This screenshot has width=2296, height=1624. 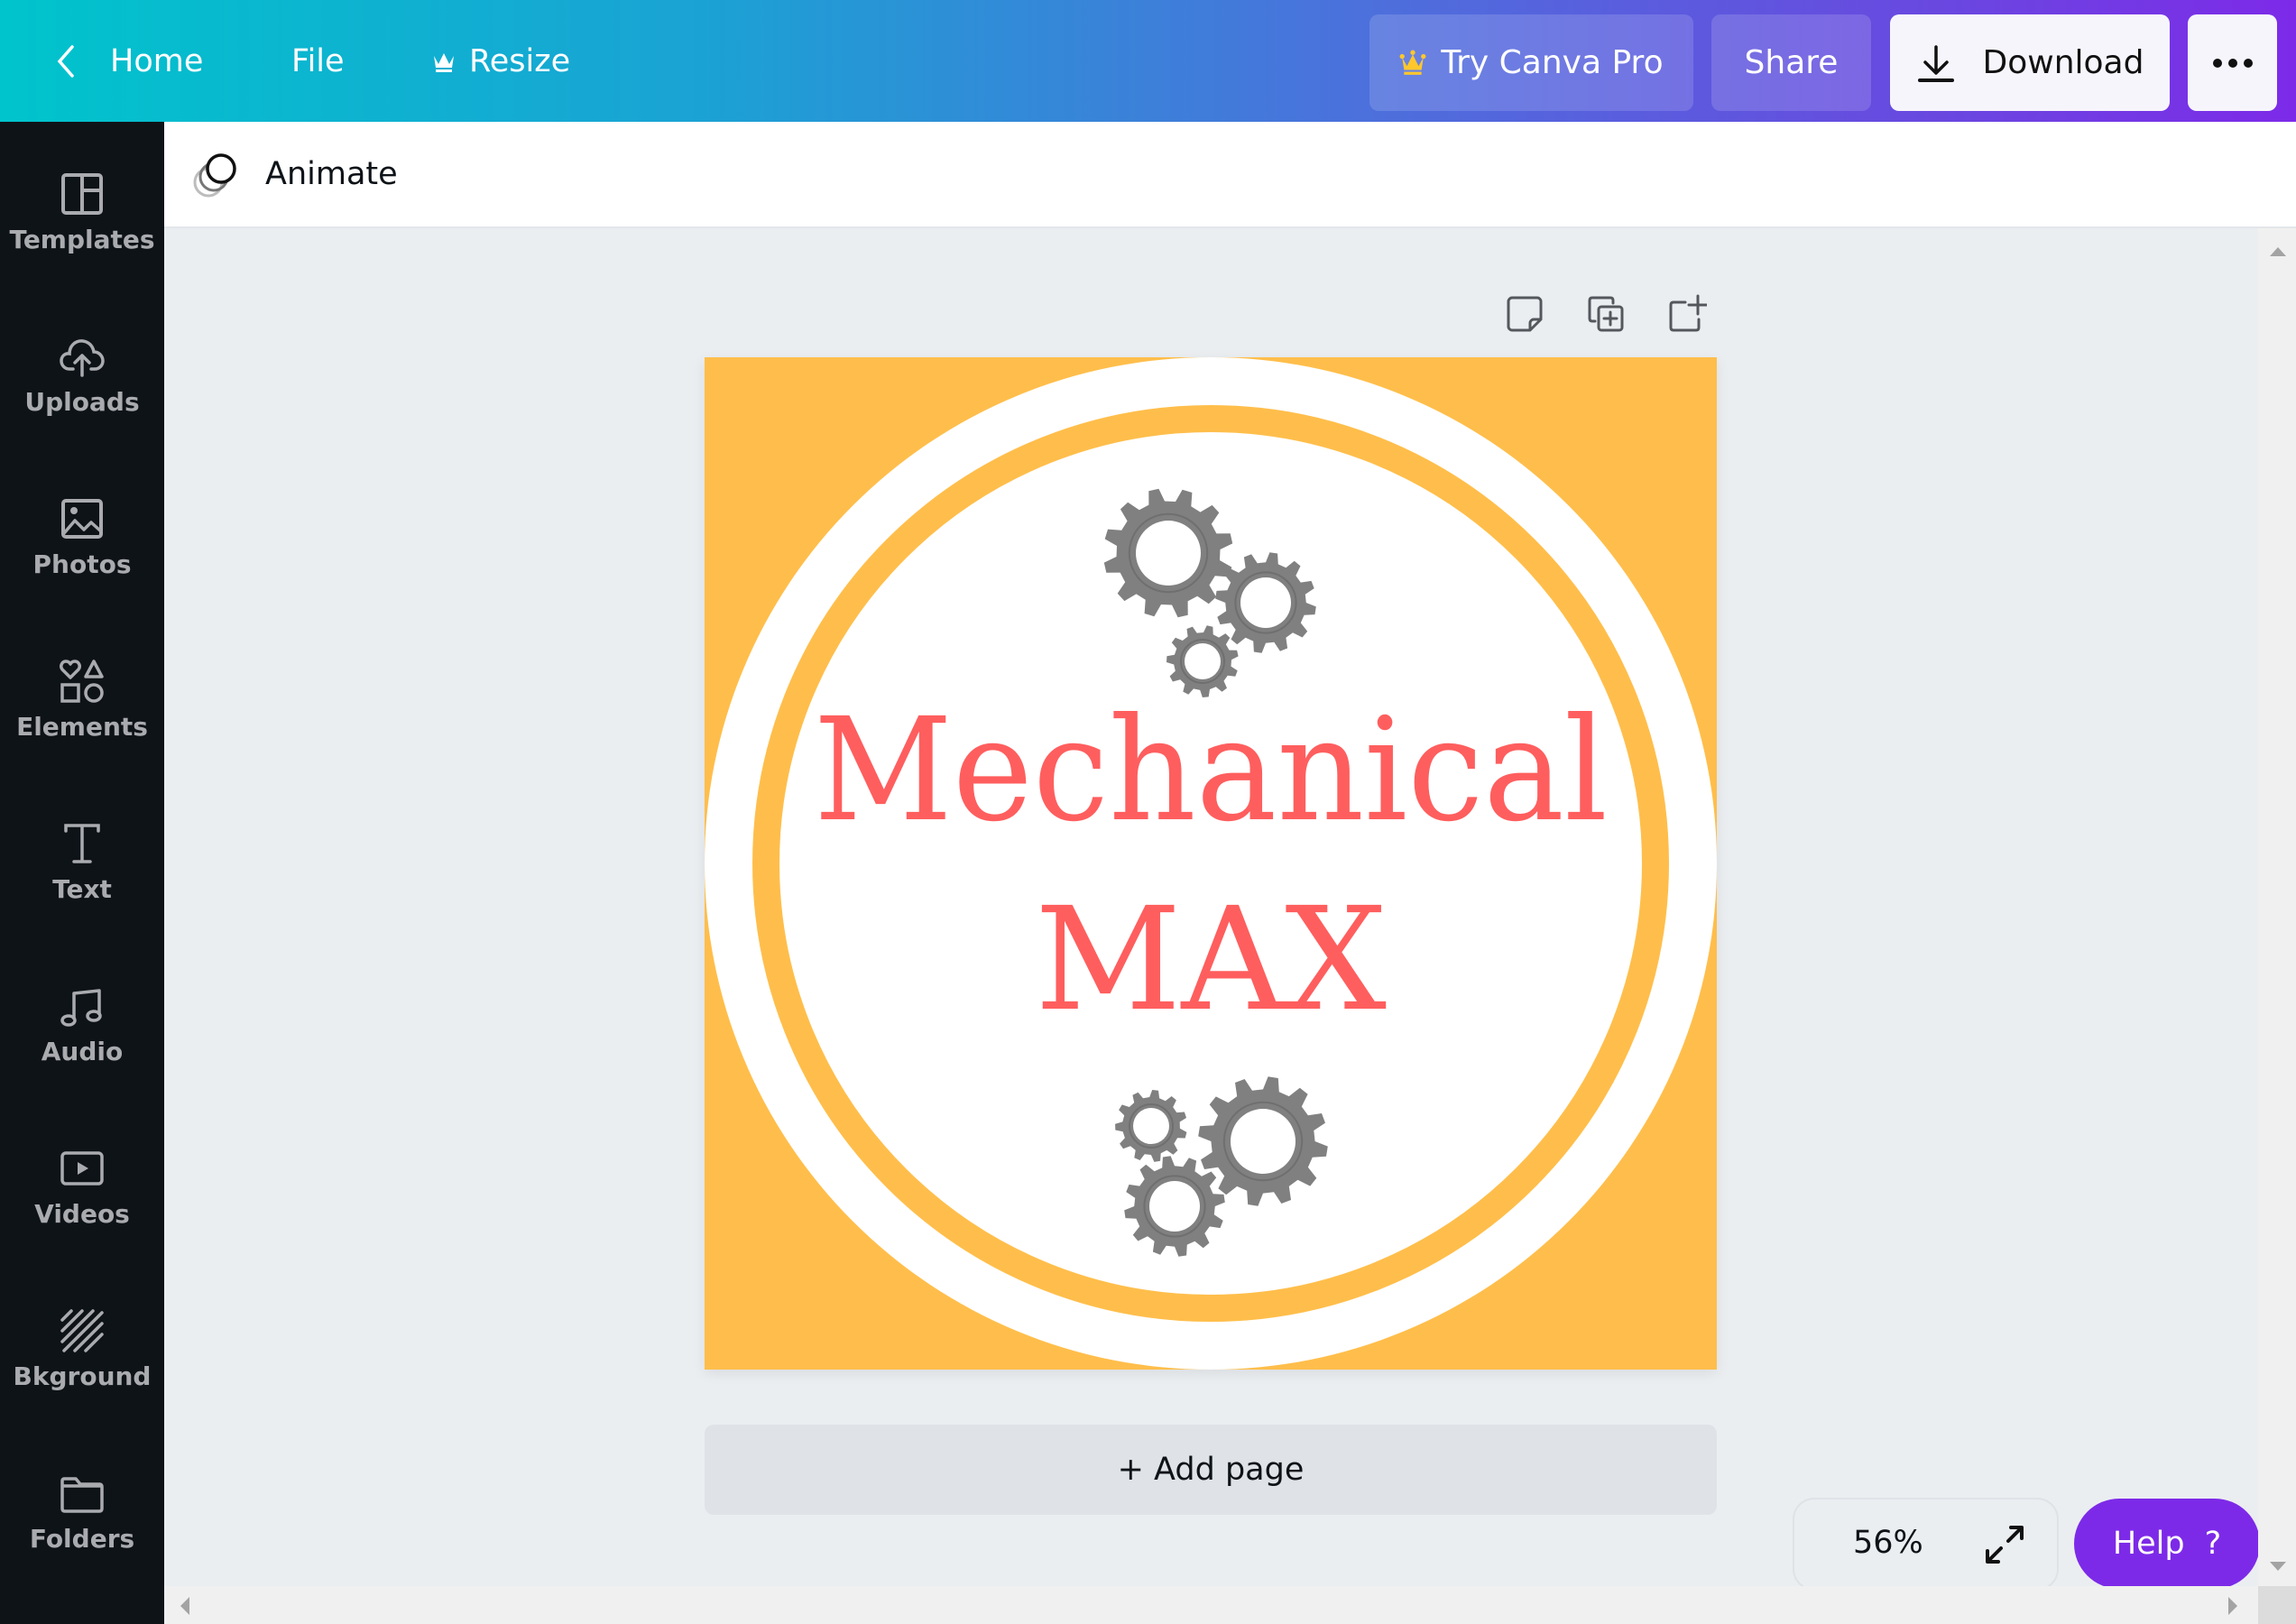 What do you see at coordinates (1553, 63) in the screenshot?
I see `try-canva-pro-label: Try Canva Pro` at bounding box center [1553, 63].